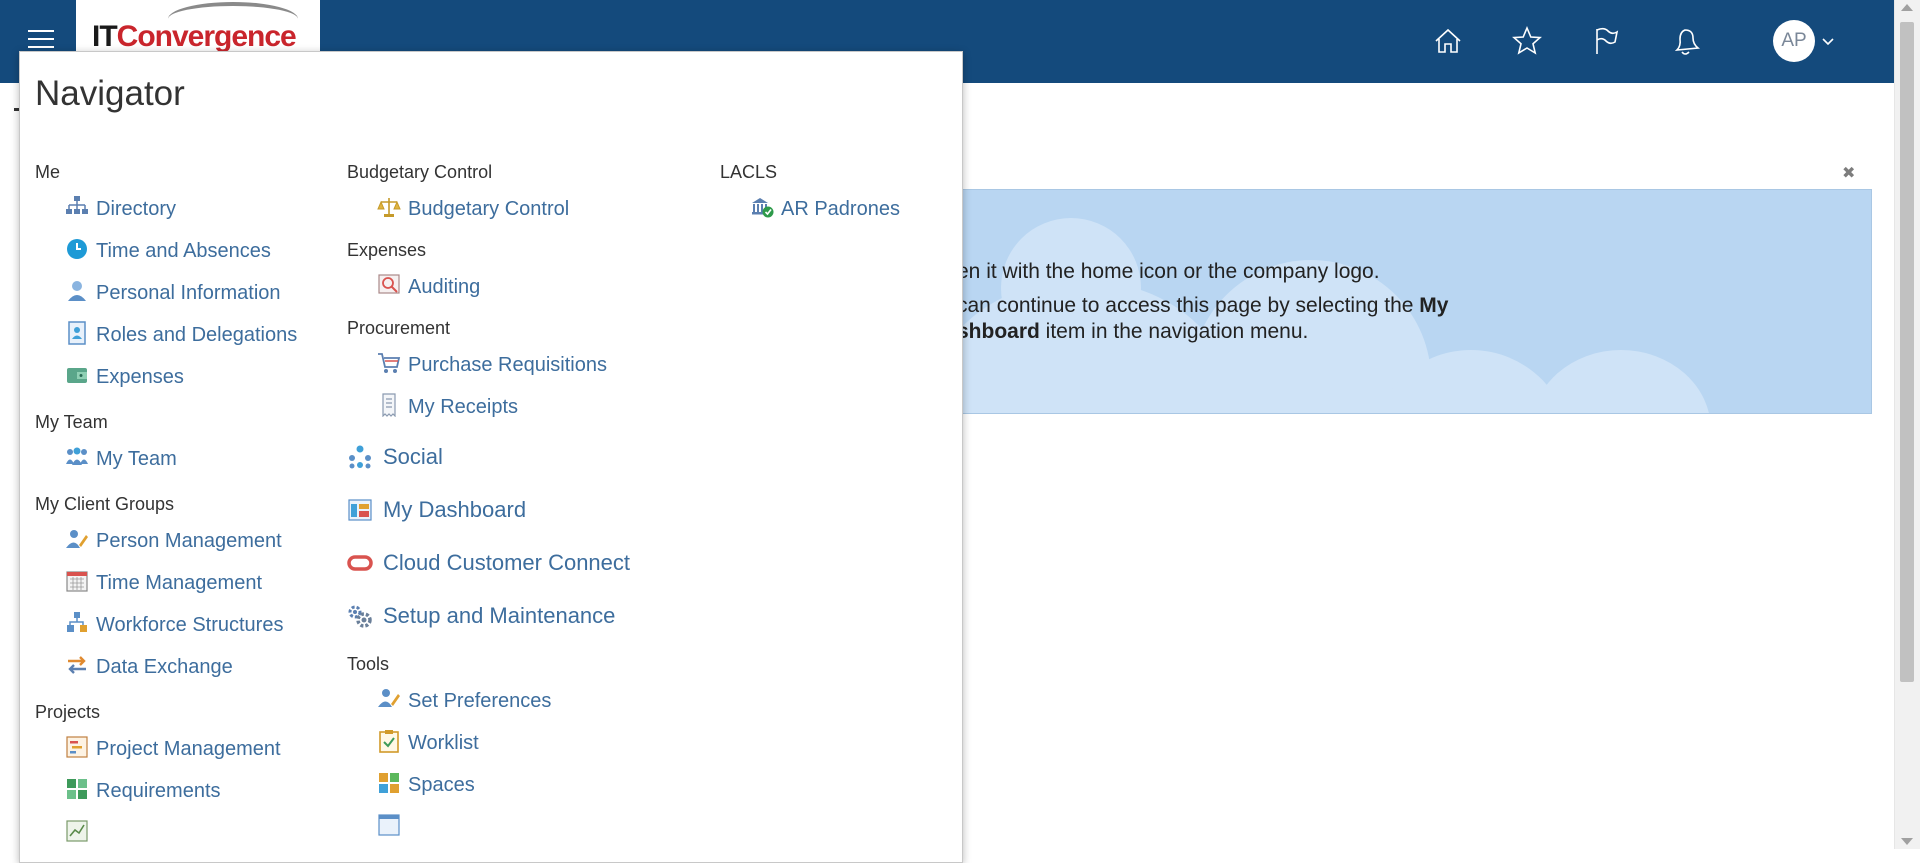 The height and width of the screenshot is (863, 1920). What do you see at coordinates (1632, 41) in the screenshot?
I see `header-actions: AP` at bounding box center [1632, 41].